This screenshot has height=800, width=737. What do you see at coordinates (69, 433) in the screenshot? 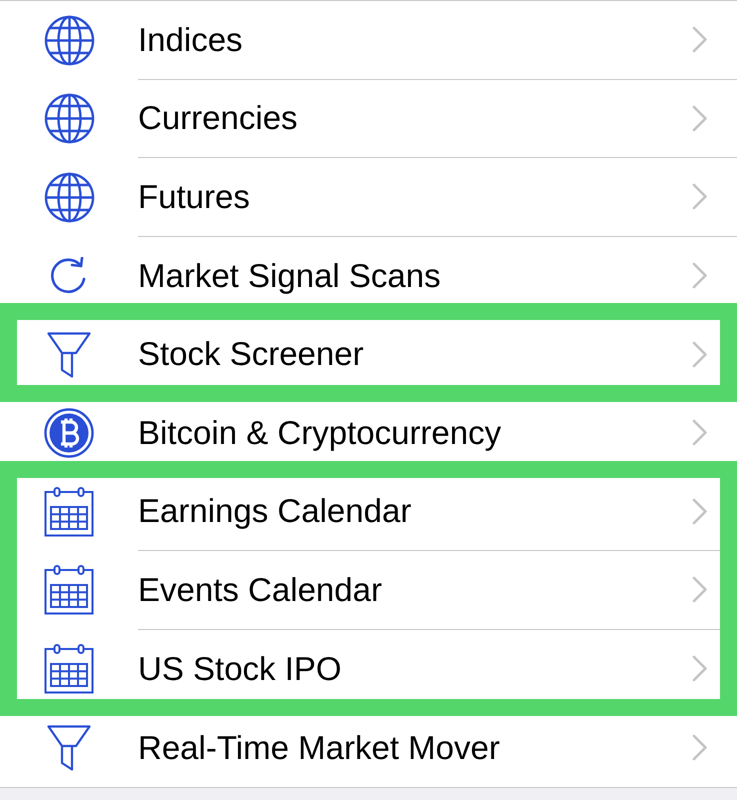
I see `bitcoin-icon` at bounding box center [69, 433].